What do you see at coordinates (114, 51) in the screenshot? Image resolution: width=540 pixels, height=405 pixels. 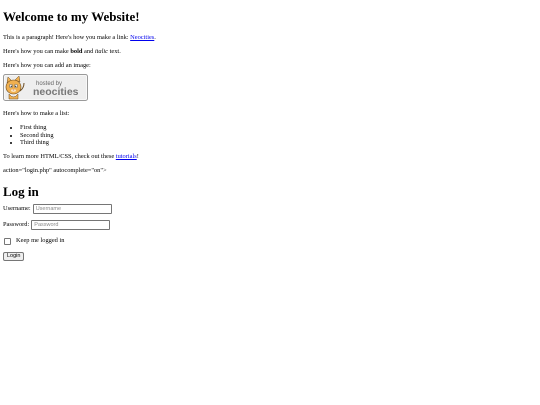 I see `formatting-text-after: text.` at bounding box center [114, 51].